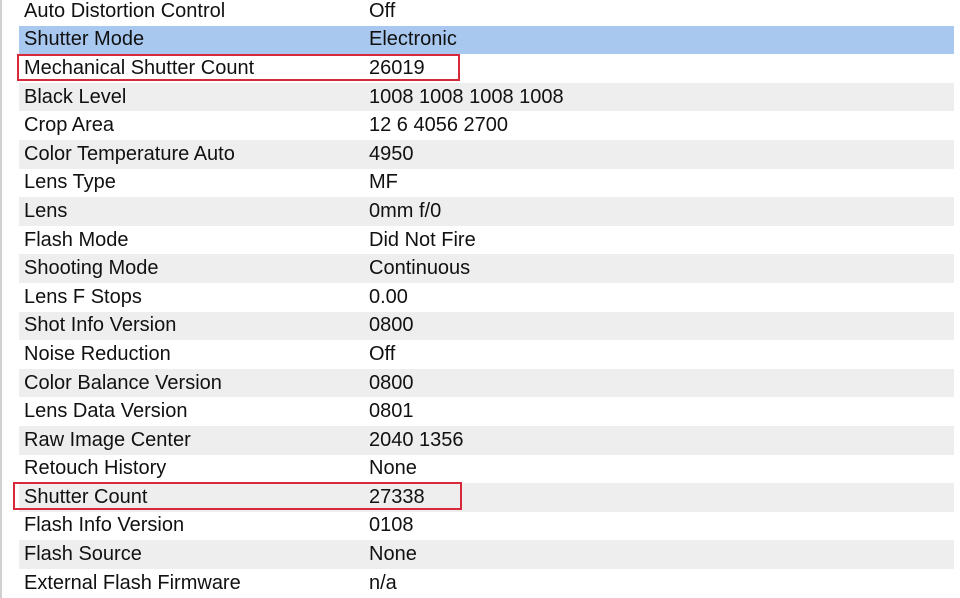  I want to click on tag-name-cell: Retouch History, so click(95, 468).